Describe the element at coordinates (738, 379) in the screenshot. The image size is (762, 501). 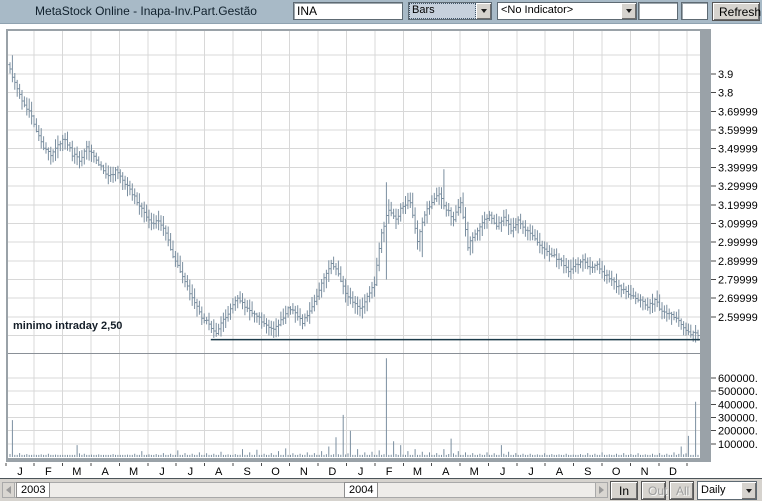
I see `svg-text: 600000.` at that location.